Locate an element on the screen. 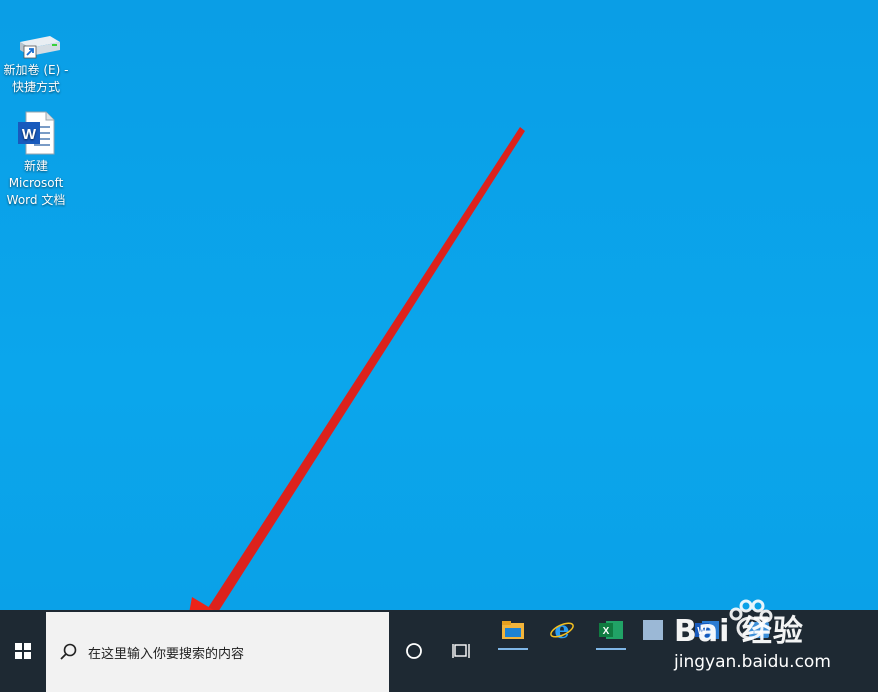 This screenshot has height=692, width=878. word-document-icon: W is located at coordinates (36, 133).